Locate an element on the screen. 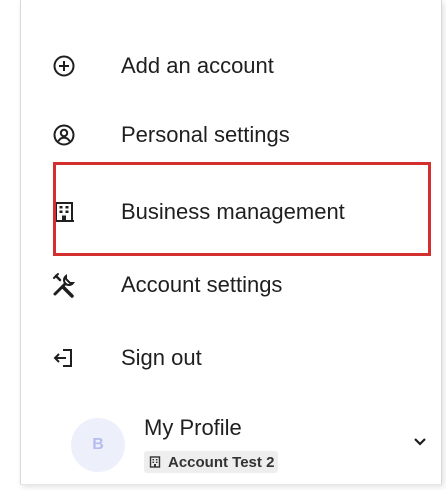  user-circle-icon is located at coordinates (64, 135).